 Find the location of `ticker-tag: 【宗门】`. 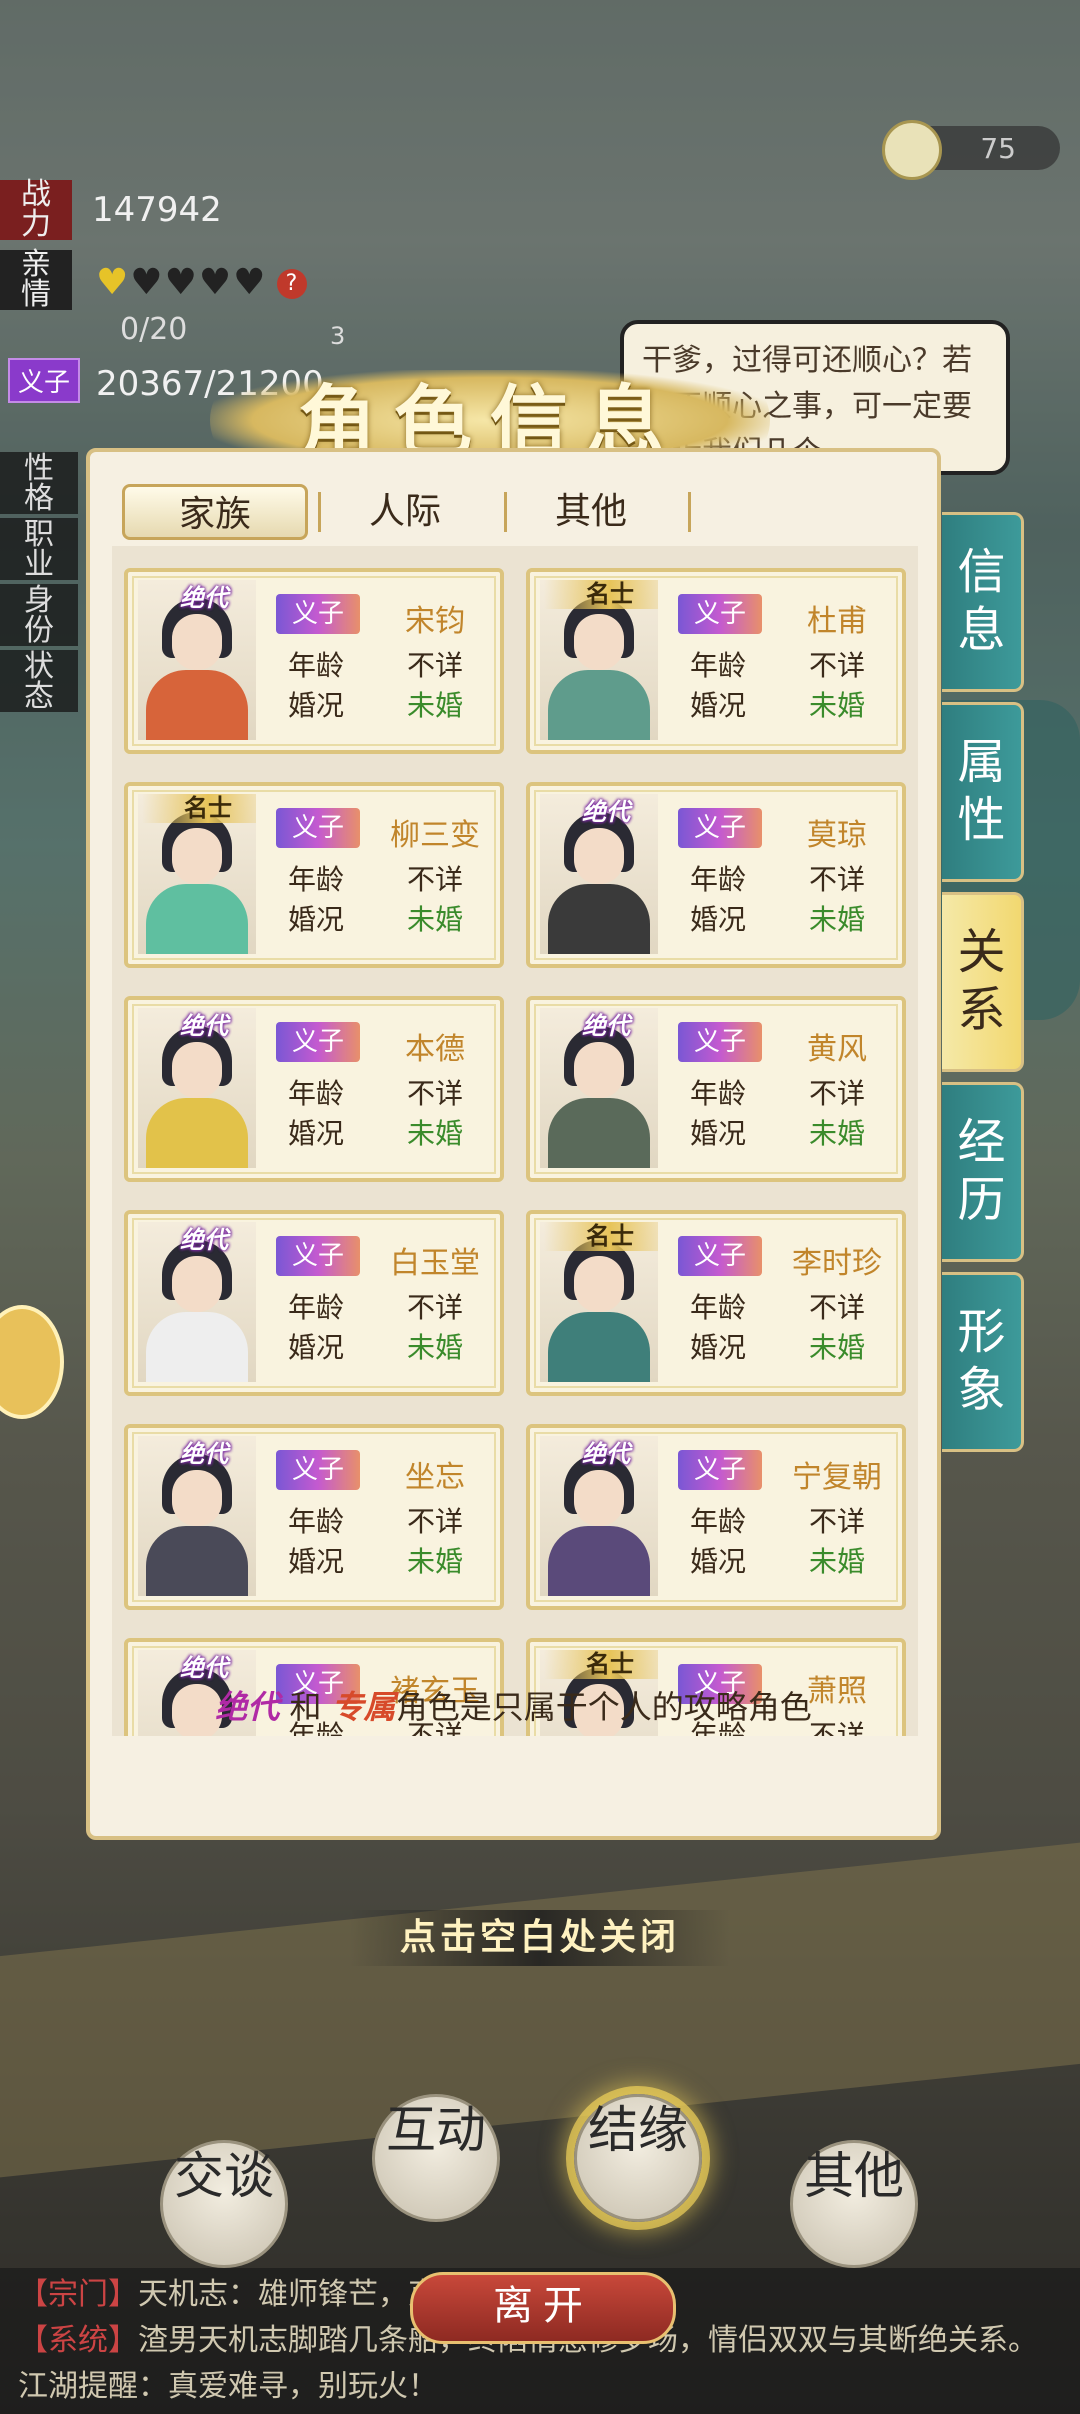

ticker-tag: 【宗门】 is located at coordinates (78, 2294).